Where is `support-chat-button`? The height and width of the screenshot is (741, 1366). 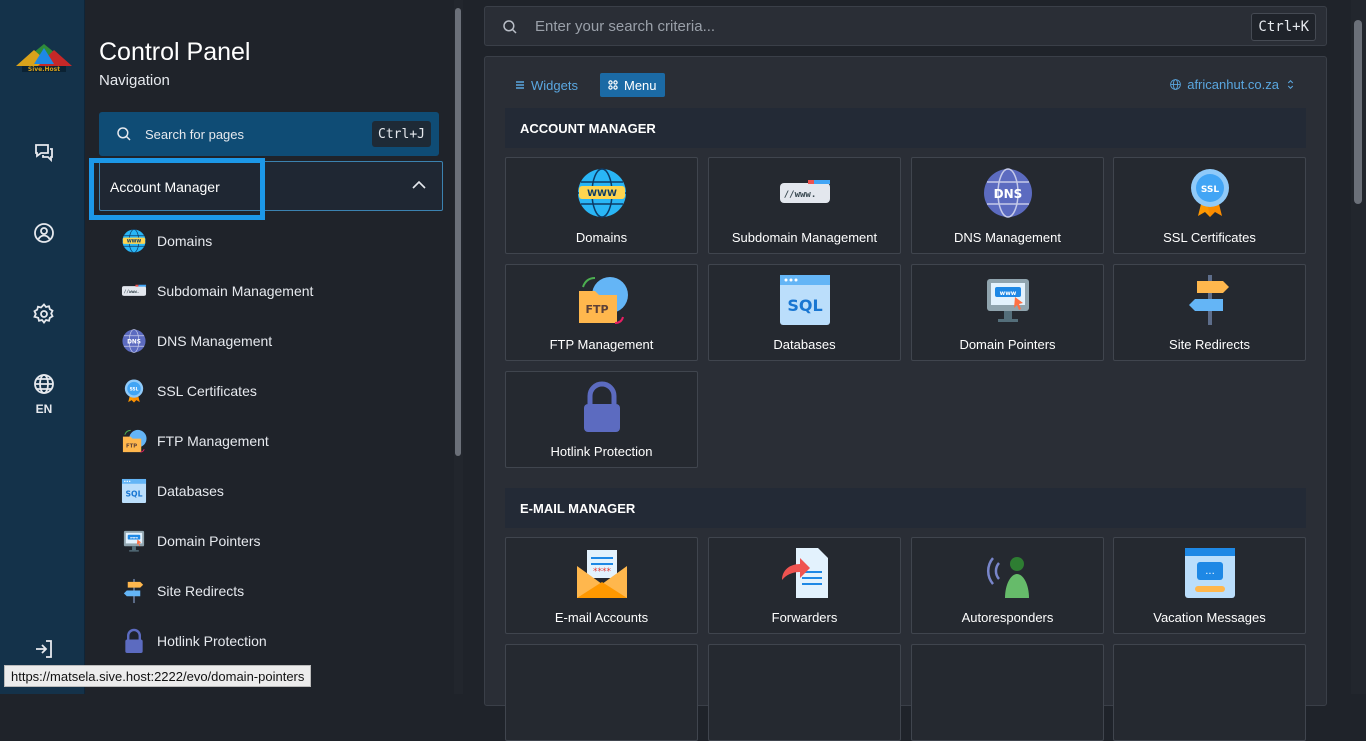
support-chat-button is located at coordinates (44, 152).